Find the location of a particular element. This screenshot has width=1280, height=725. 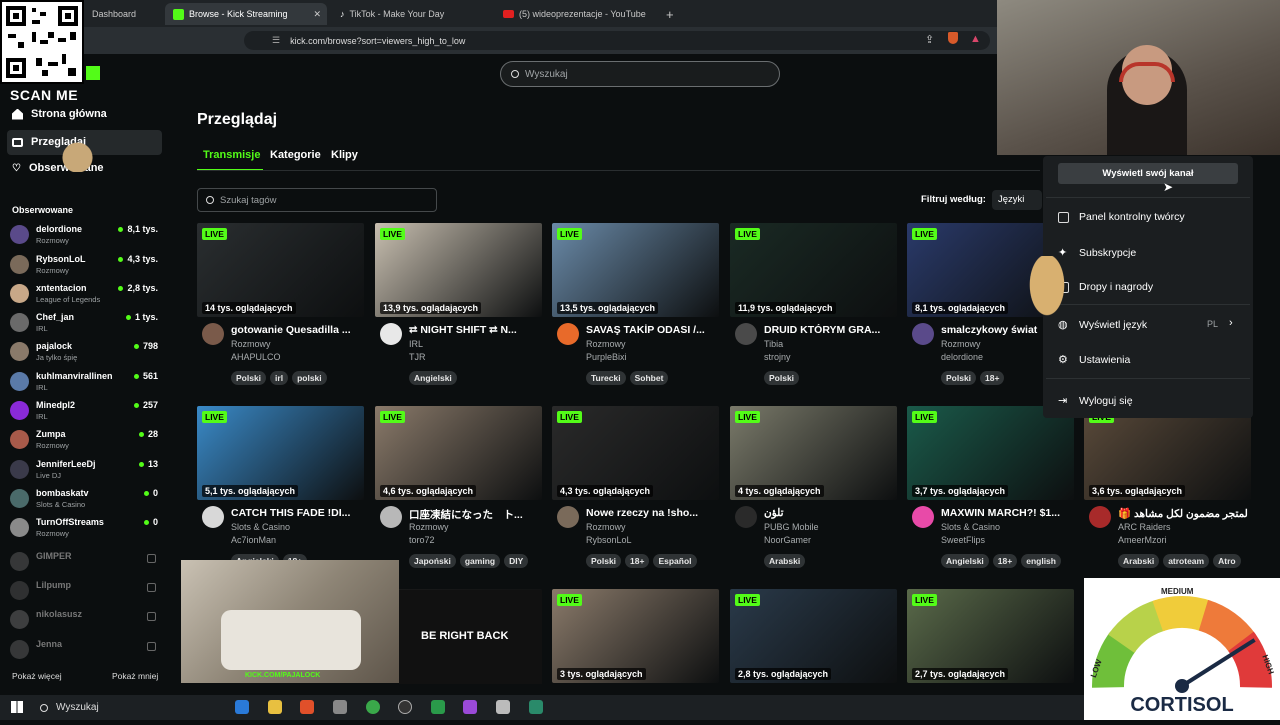

stream-thumbnail: LIVE 2,8 tys. oglądających is located at coordinates (813, 636).